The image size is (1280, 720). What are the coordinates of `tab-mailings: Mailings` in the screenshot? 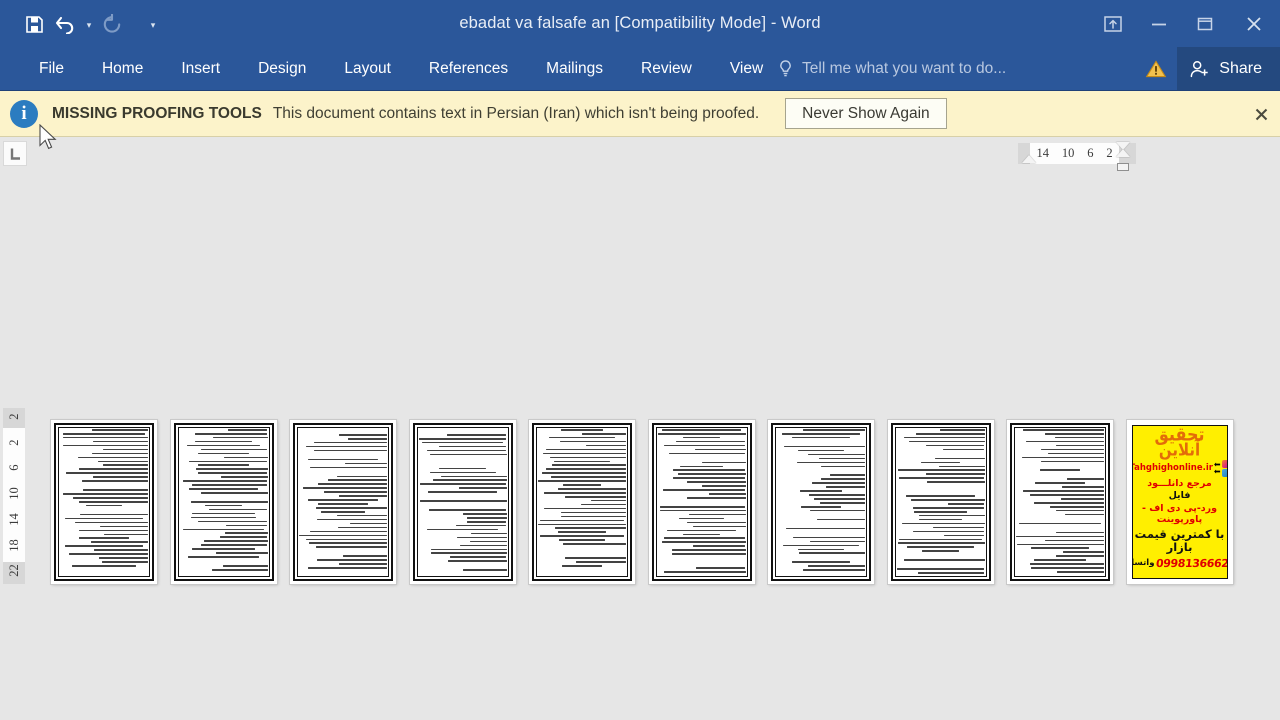 It's located at (574, 68).